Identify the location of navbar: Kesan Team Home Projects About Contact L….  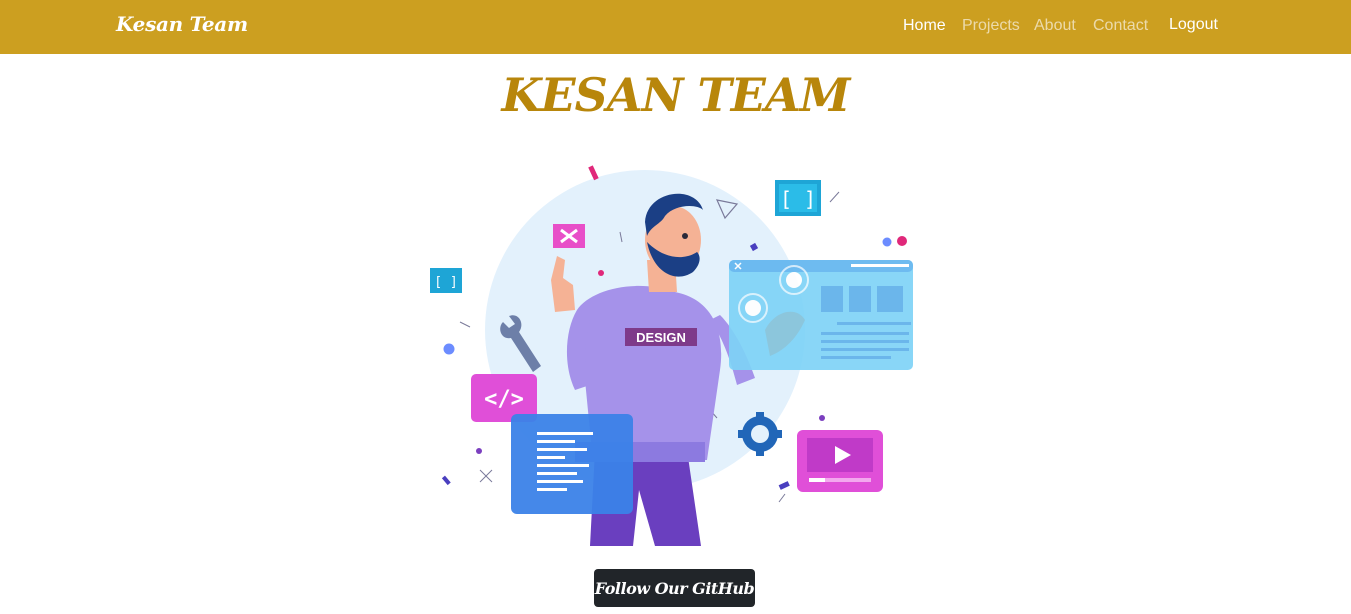
(675, 27).